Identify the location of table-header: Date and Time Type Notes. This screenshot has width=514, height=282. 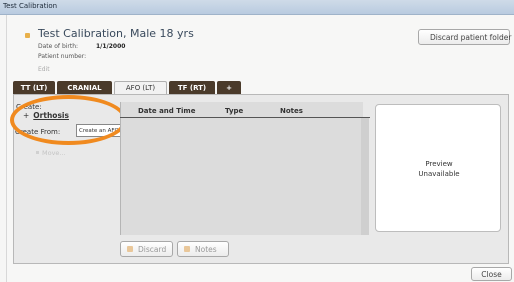
(245, 111).